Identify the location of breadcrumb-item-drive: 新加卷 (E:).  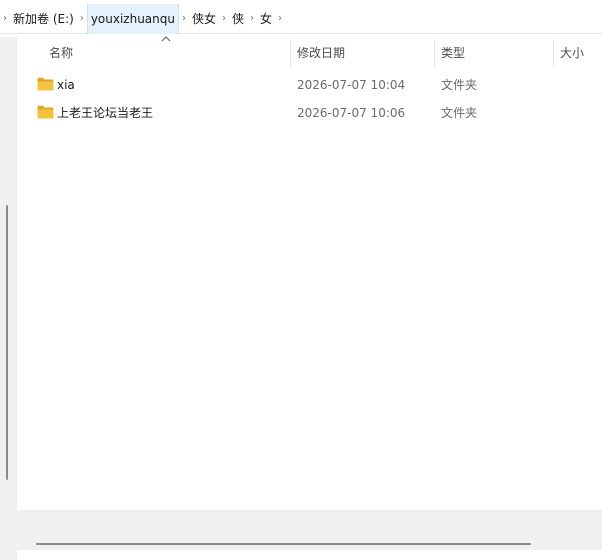
(43, 19).